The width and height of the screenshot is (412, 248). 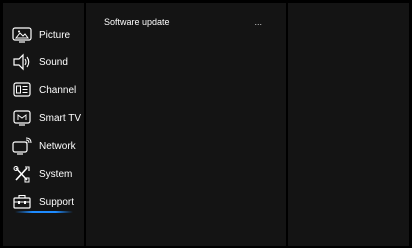 I want to click on menu-item-label: Smart TV, so click(x=60, y=118).